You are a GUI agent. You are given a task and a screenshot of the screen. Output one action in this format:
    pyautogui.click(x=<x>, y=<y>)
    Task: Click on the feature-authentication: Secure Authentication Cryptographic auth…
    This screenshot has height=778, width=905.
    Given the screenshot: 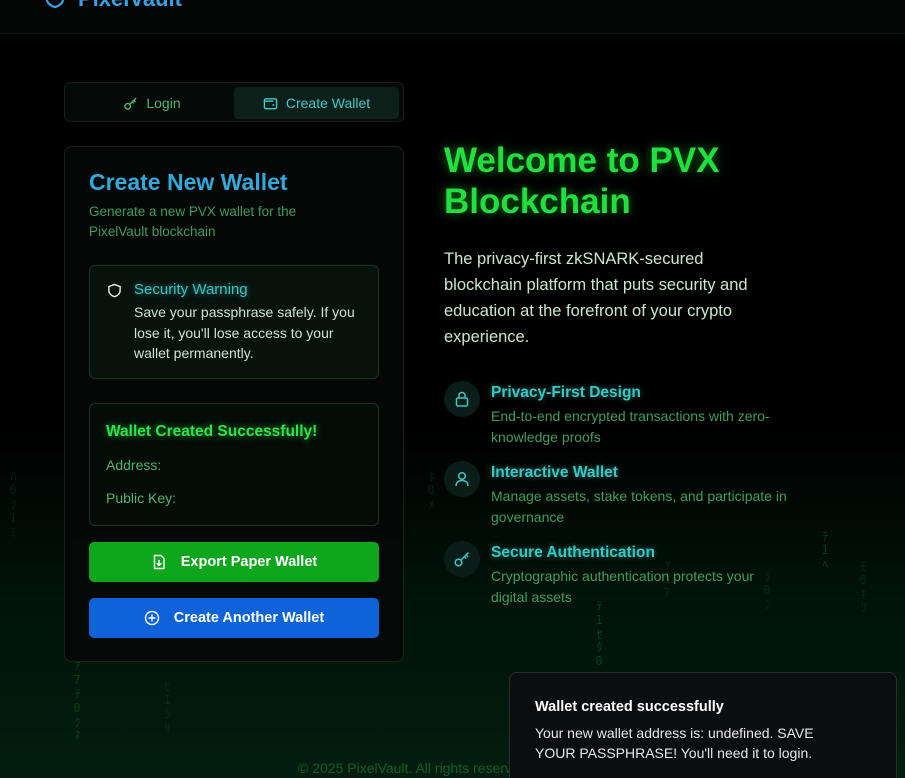 What is the action you would take?
    pyautogui.click(x=624, y=576)
    